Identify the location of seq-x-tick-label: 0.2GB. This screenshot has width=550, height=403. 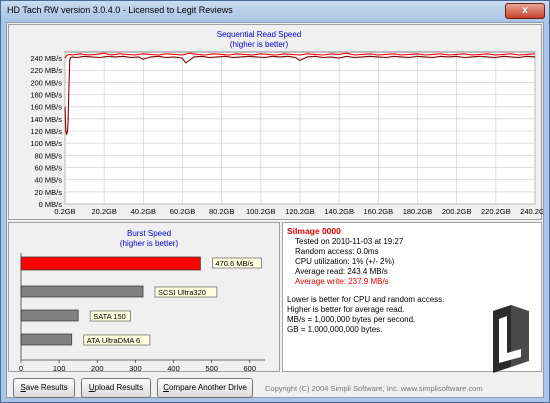
(64, 211).